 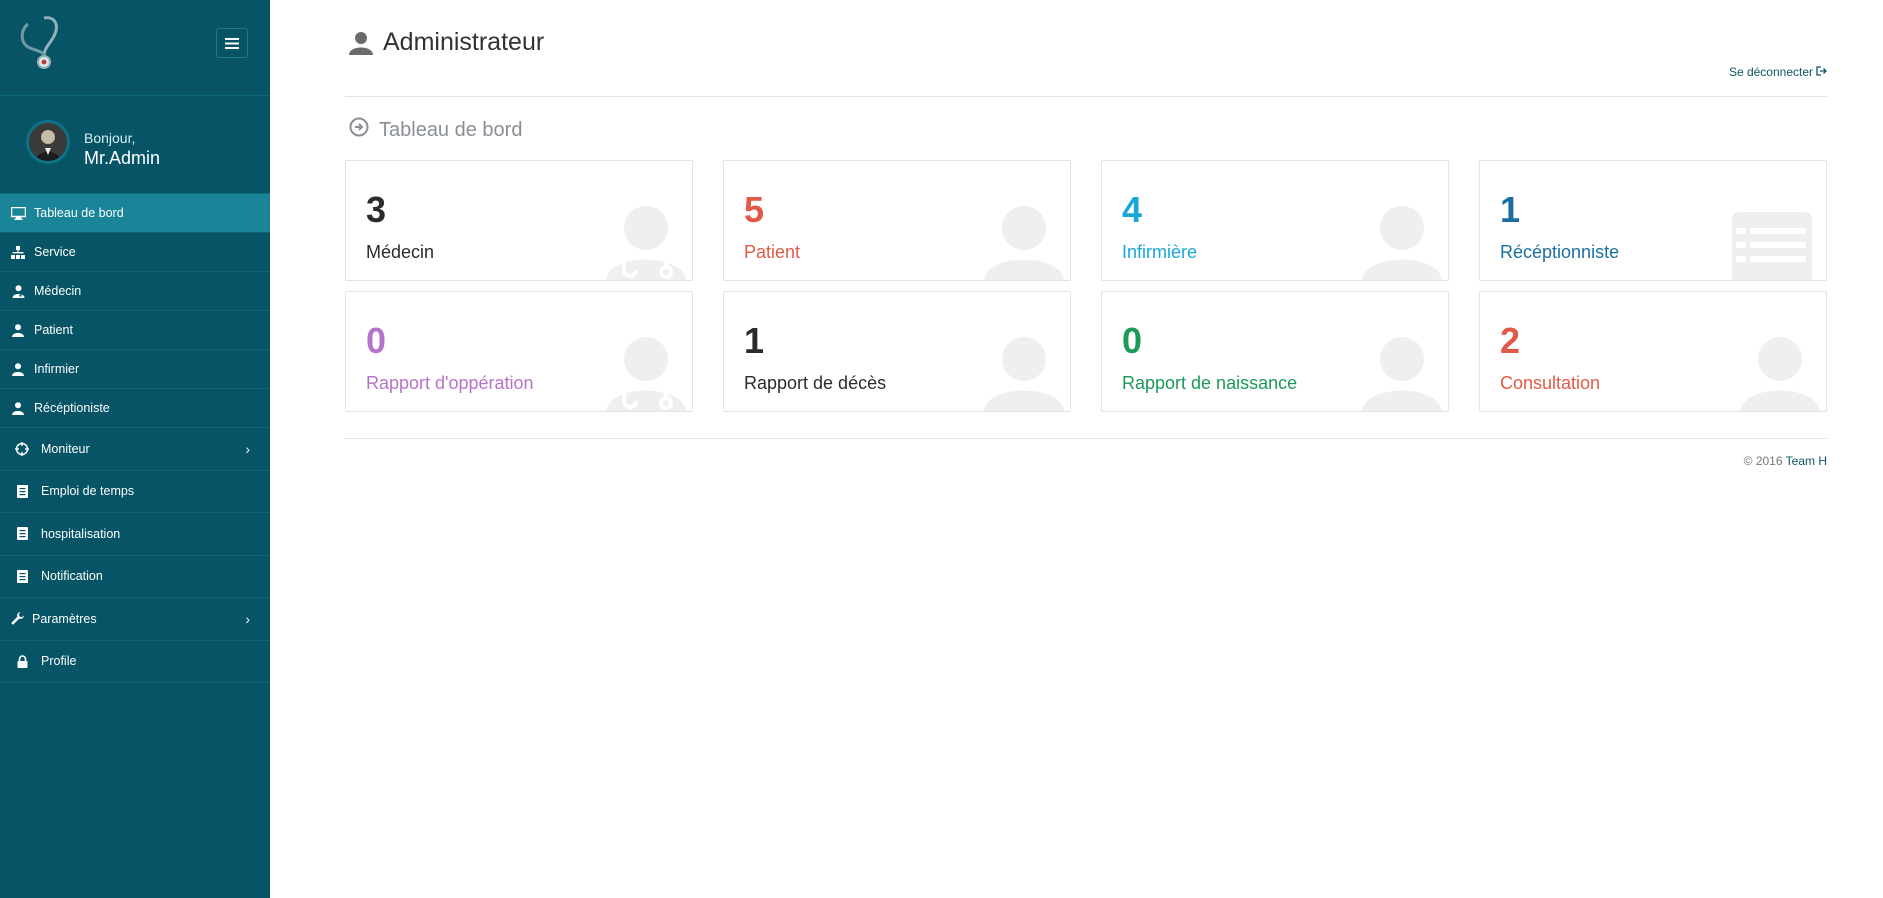 I want to click on section-title-text: Tableau de bord, so click(x=451, y=129).